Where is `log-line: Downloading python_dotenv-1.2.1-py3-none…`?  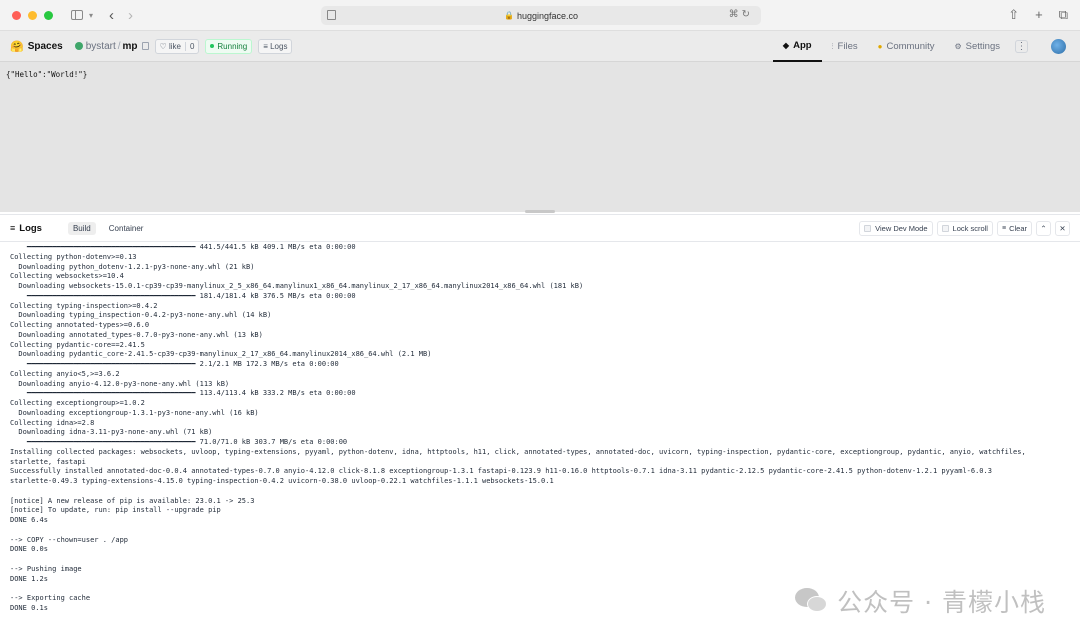
log-line: Downloading python_dotenv-1.2.1-py3-none… is located at coordinates (132, 266).